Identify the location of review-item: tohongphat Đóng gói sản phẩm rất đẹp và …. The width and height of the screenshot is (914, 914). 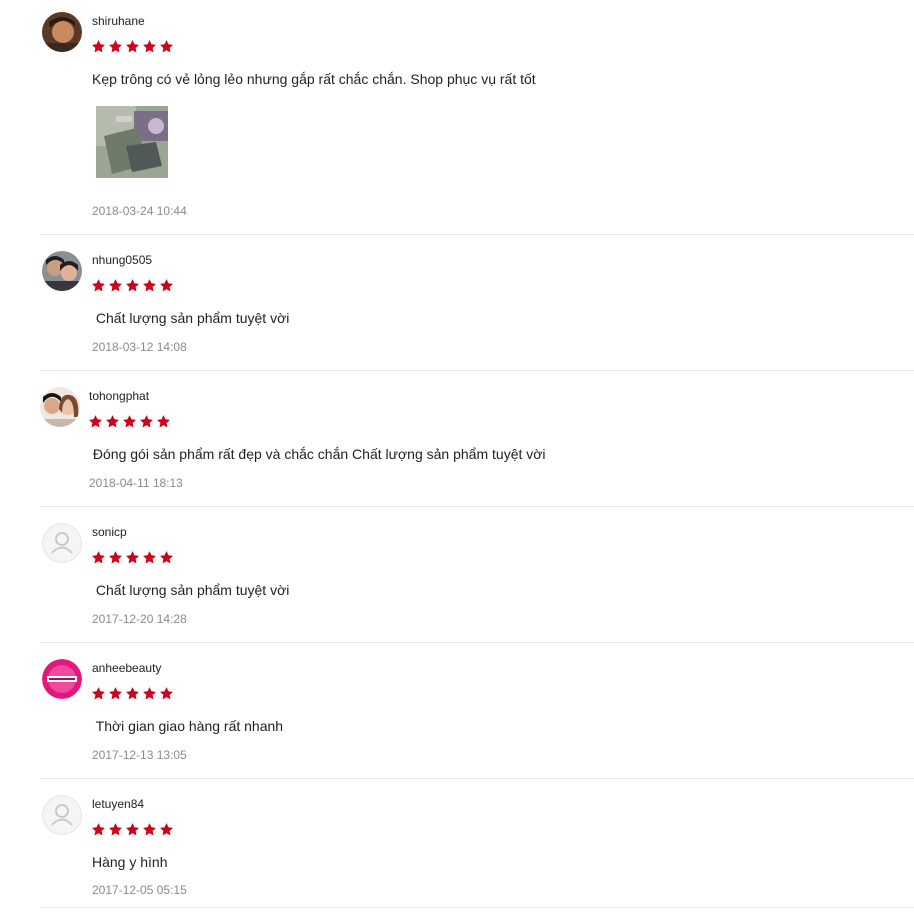
(477, 439).